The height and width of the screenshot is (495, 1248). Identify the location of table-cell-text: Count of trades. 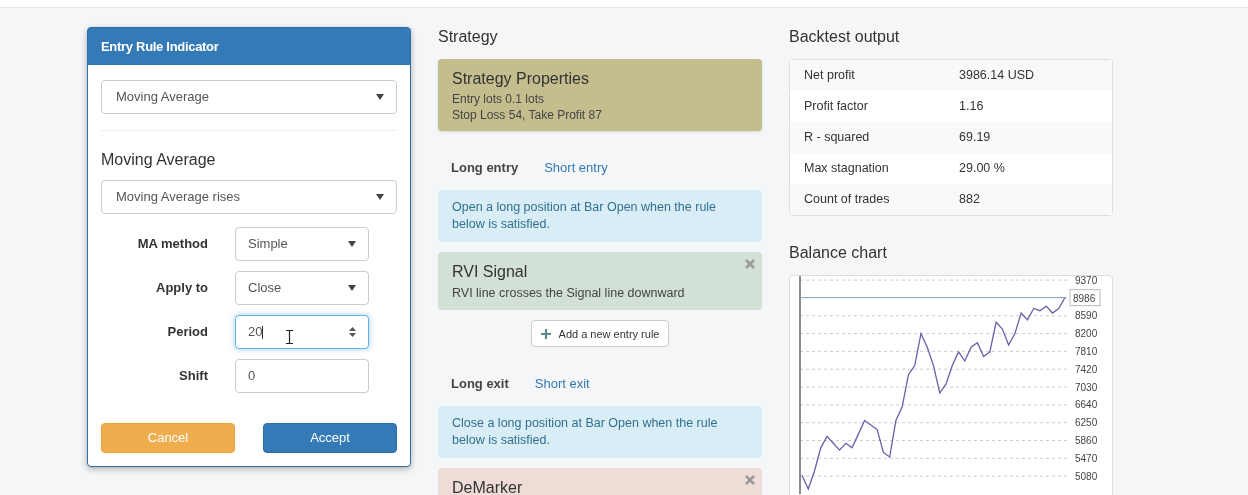
(847, 200).